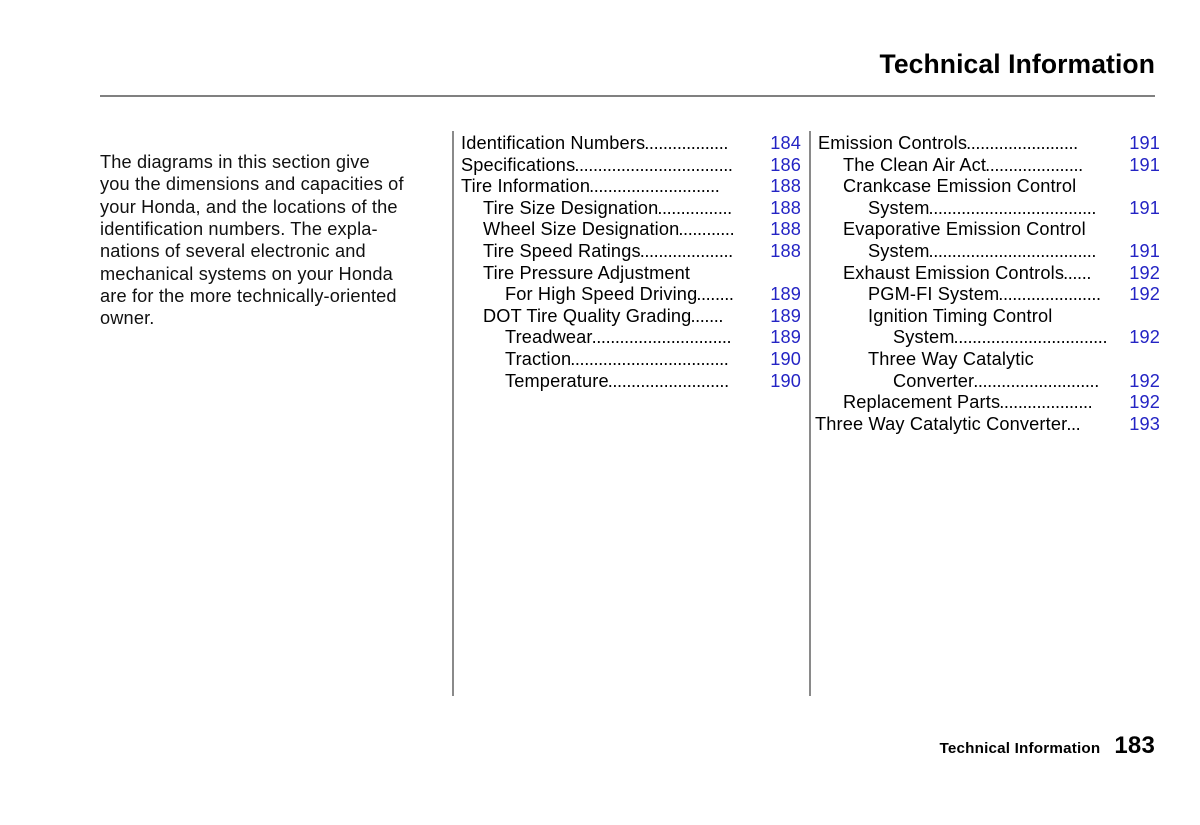  What do you see at coordinates (954, 272) in the screenshot?
I see `toc-entry-label: Exhaust Emission Controls` at bounding box center [954, 272].